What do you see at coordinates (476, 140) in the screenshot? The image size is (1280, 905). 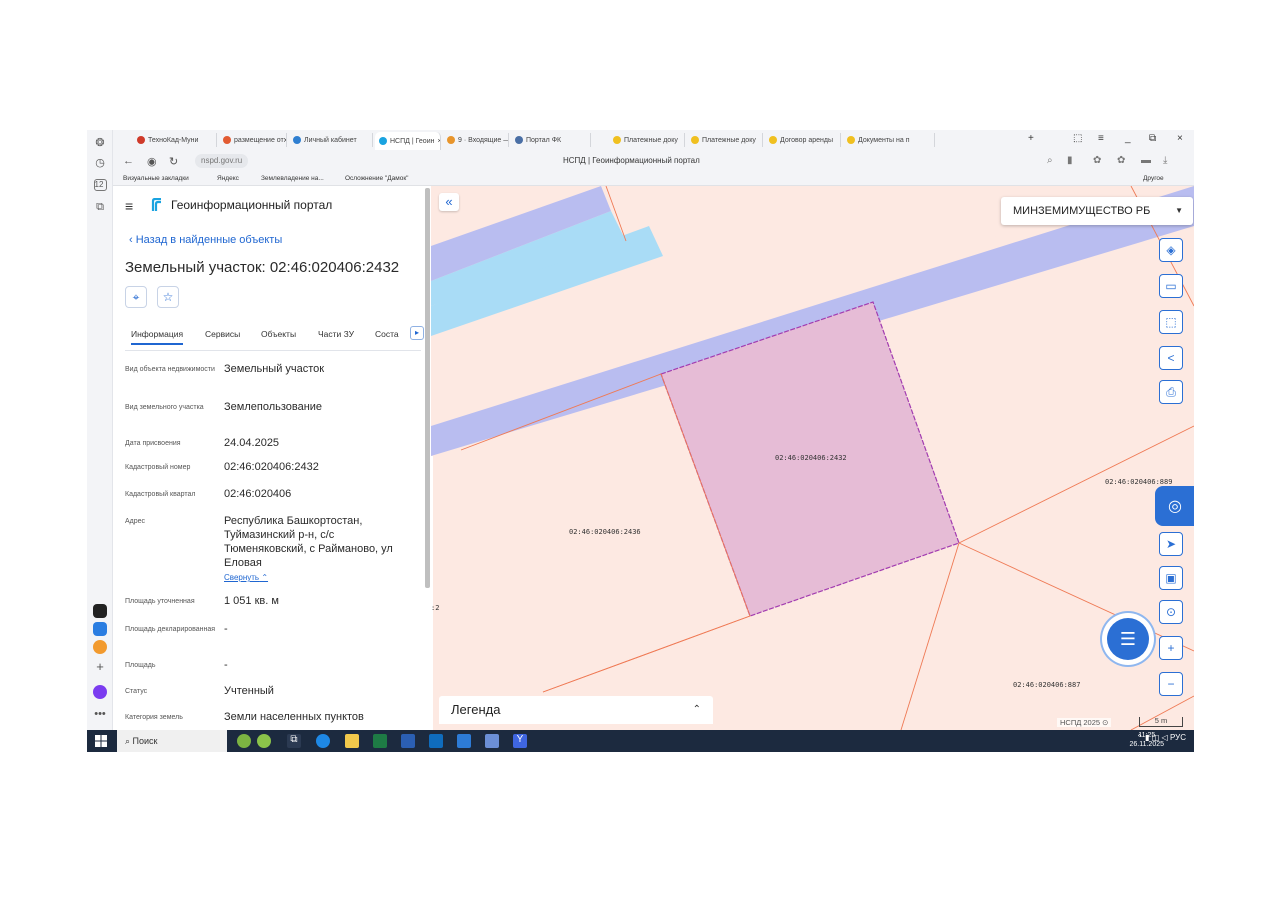 I see `browser-tab: 9 · Входящие —` at bounding box center [476, 140].